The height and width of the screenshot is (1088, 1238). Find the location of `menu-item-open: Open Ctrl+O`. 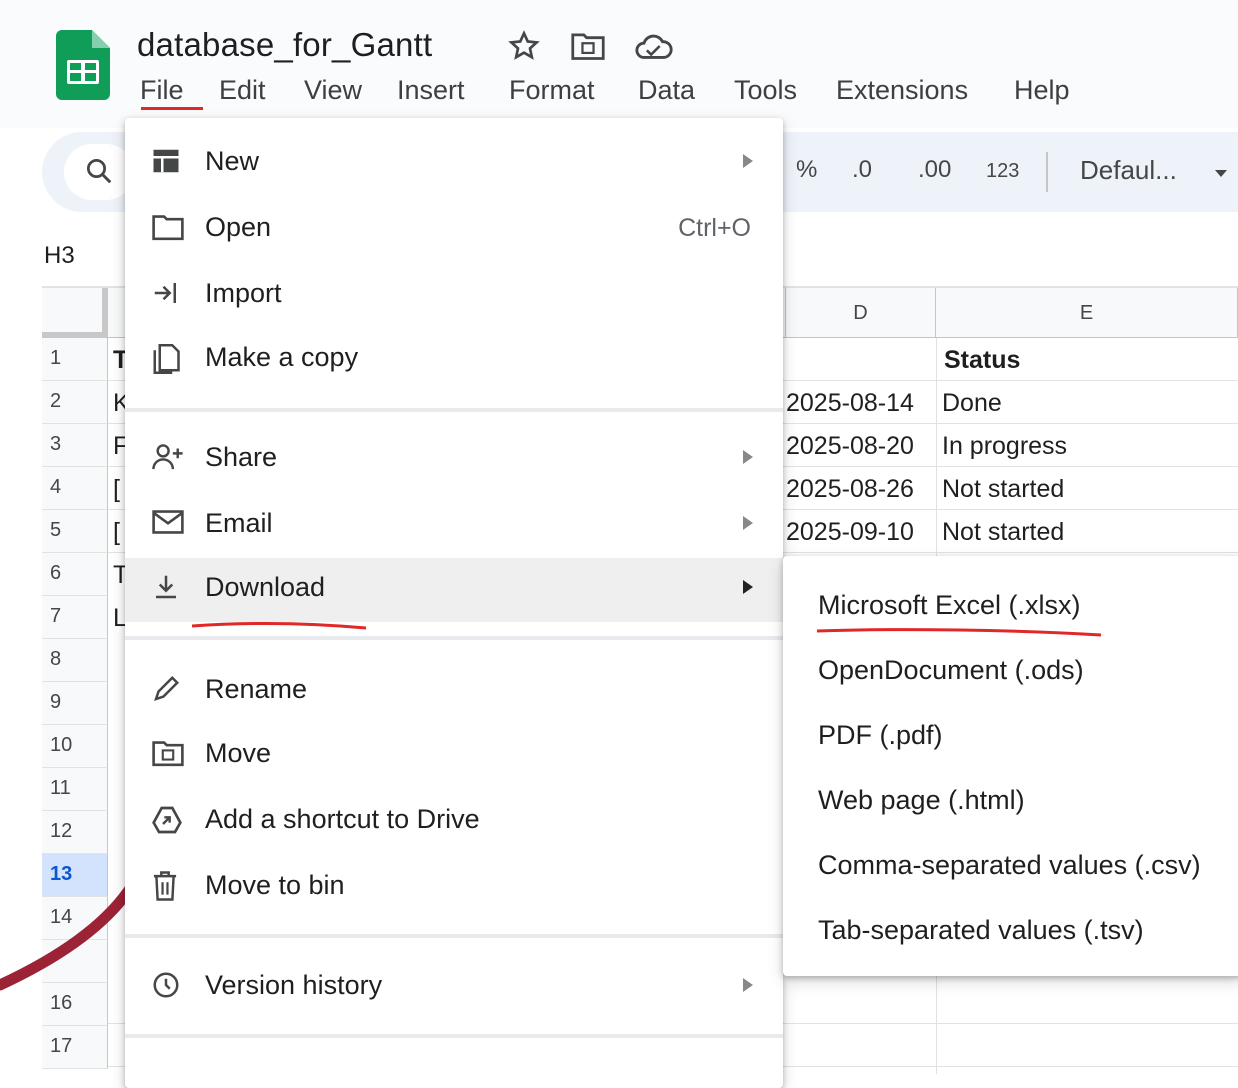

menu-item-open: Open Ctrl+O is located at coordinates (454, 229).